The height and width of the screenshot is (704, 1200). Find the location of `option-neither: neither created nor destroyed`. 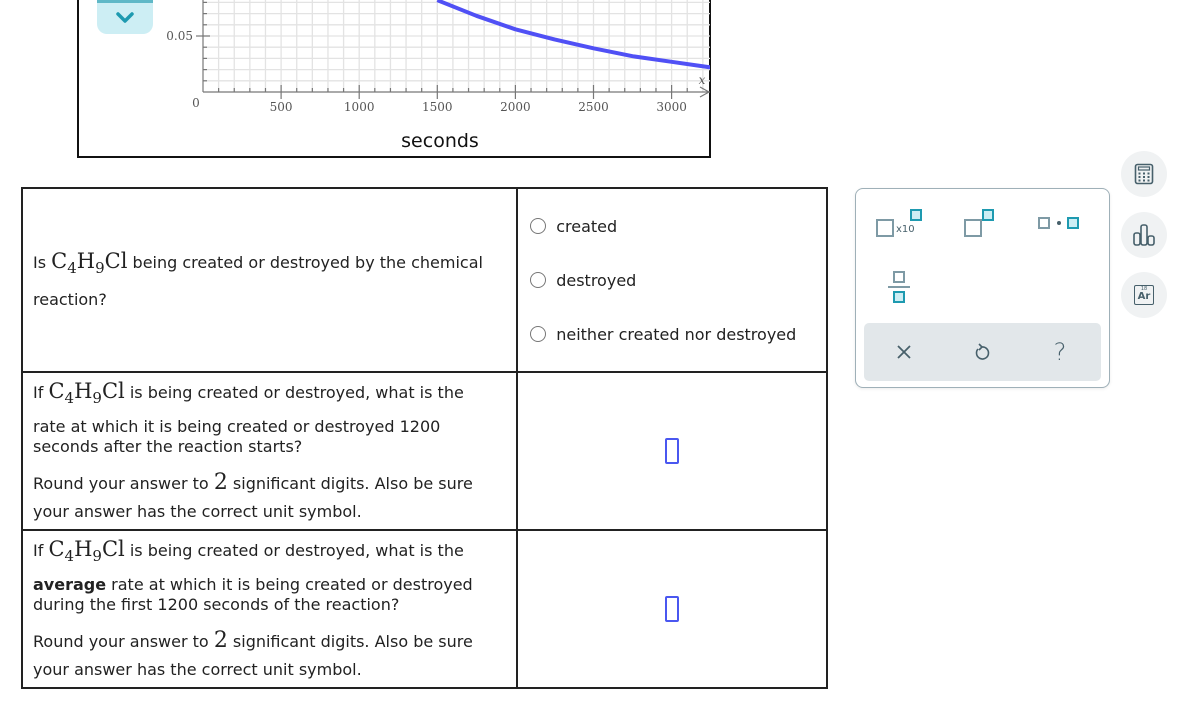

option-neither: neither created nor destroyed is located at coordinates (672, 334).